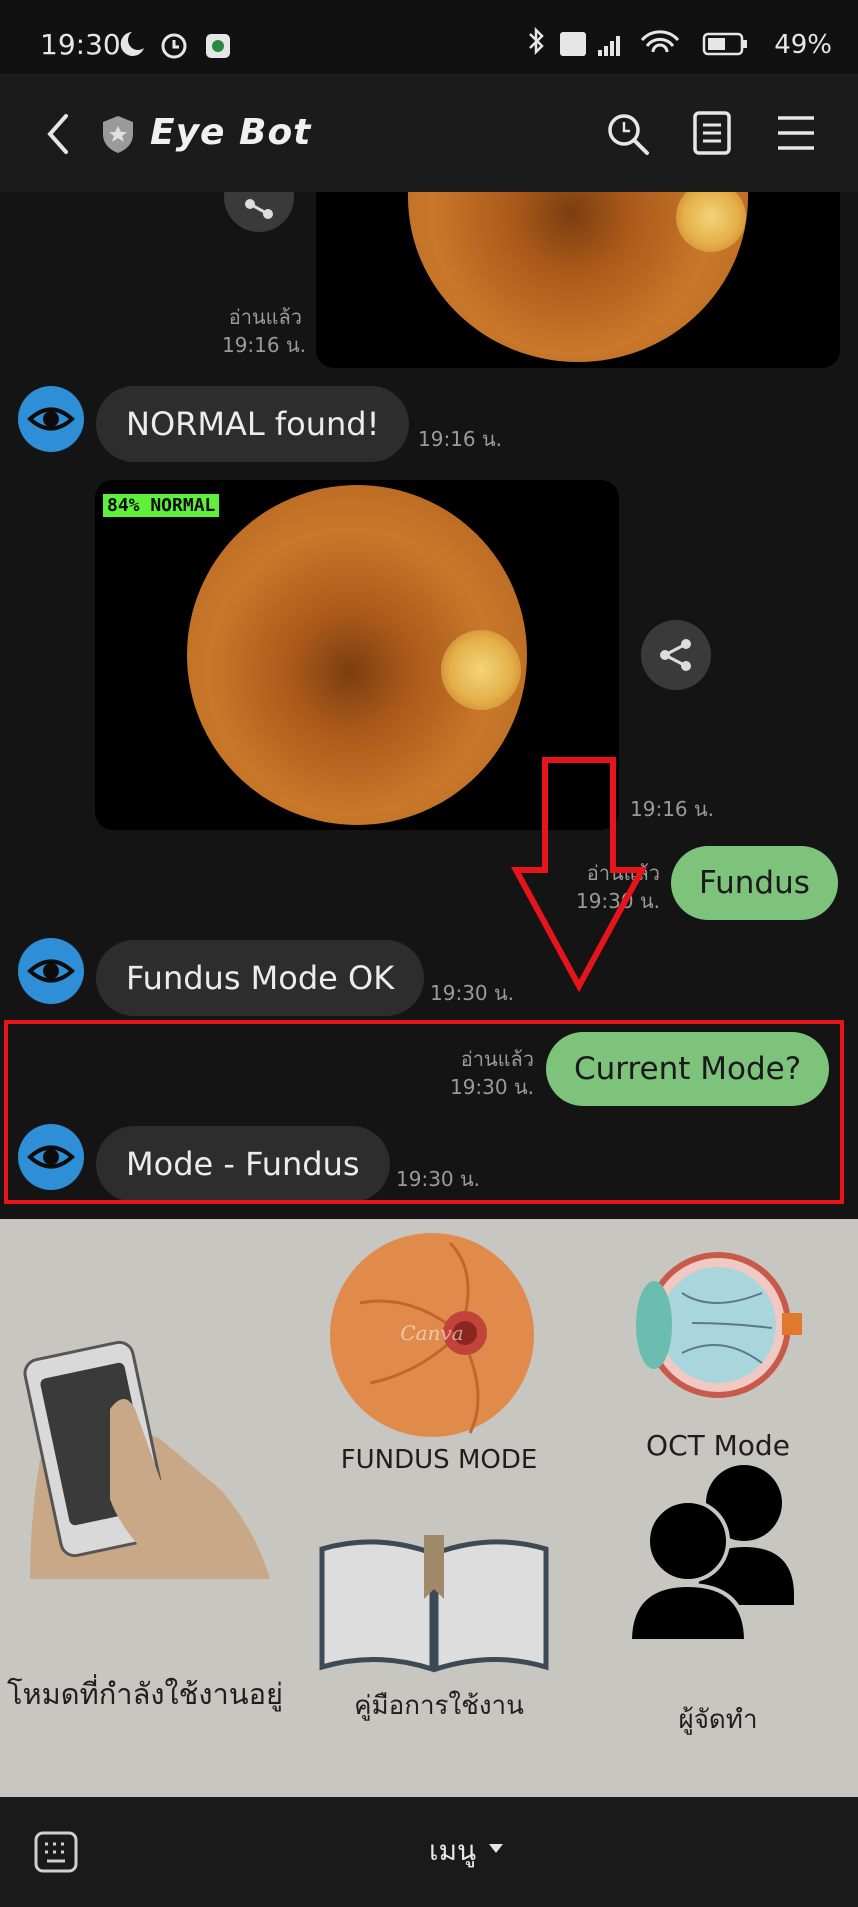 Image resolution: width=858 pixels, height=1907 pixels. I want to click on menu-toggle: เมนู, so click(450, 1850).